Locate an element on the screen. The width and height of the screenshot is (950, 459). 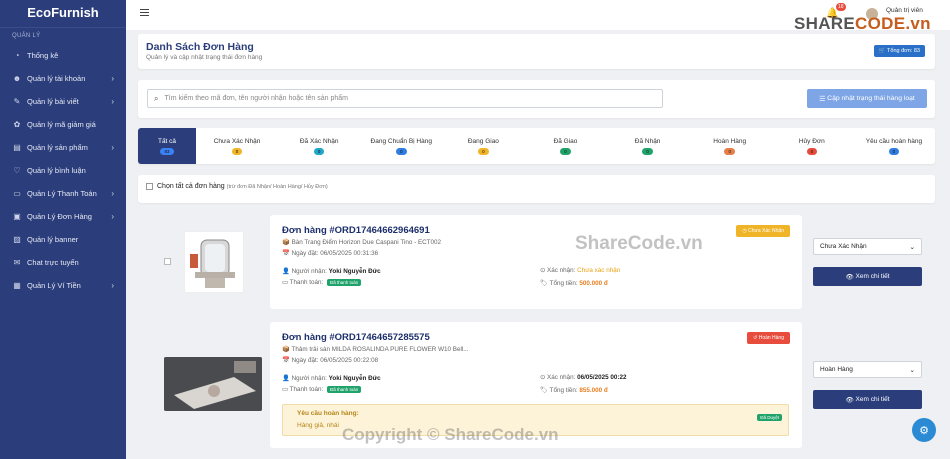
user-name: Quản trị viên is located at coordinates (904, 10).